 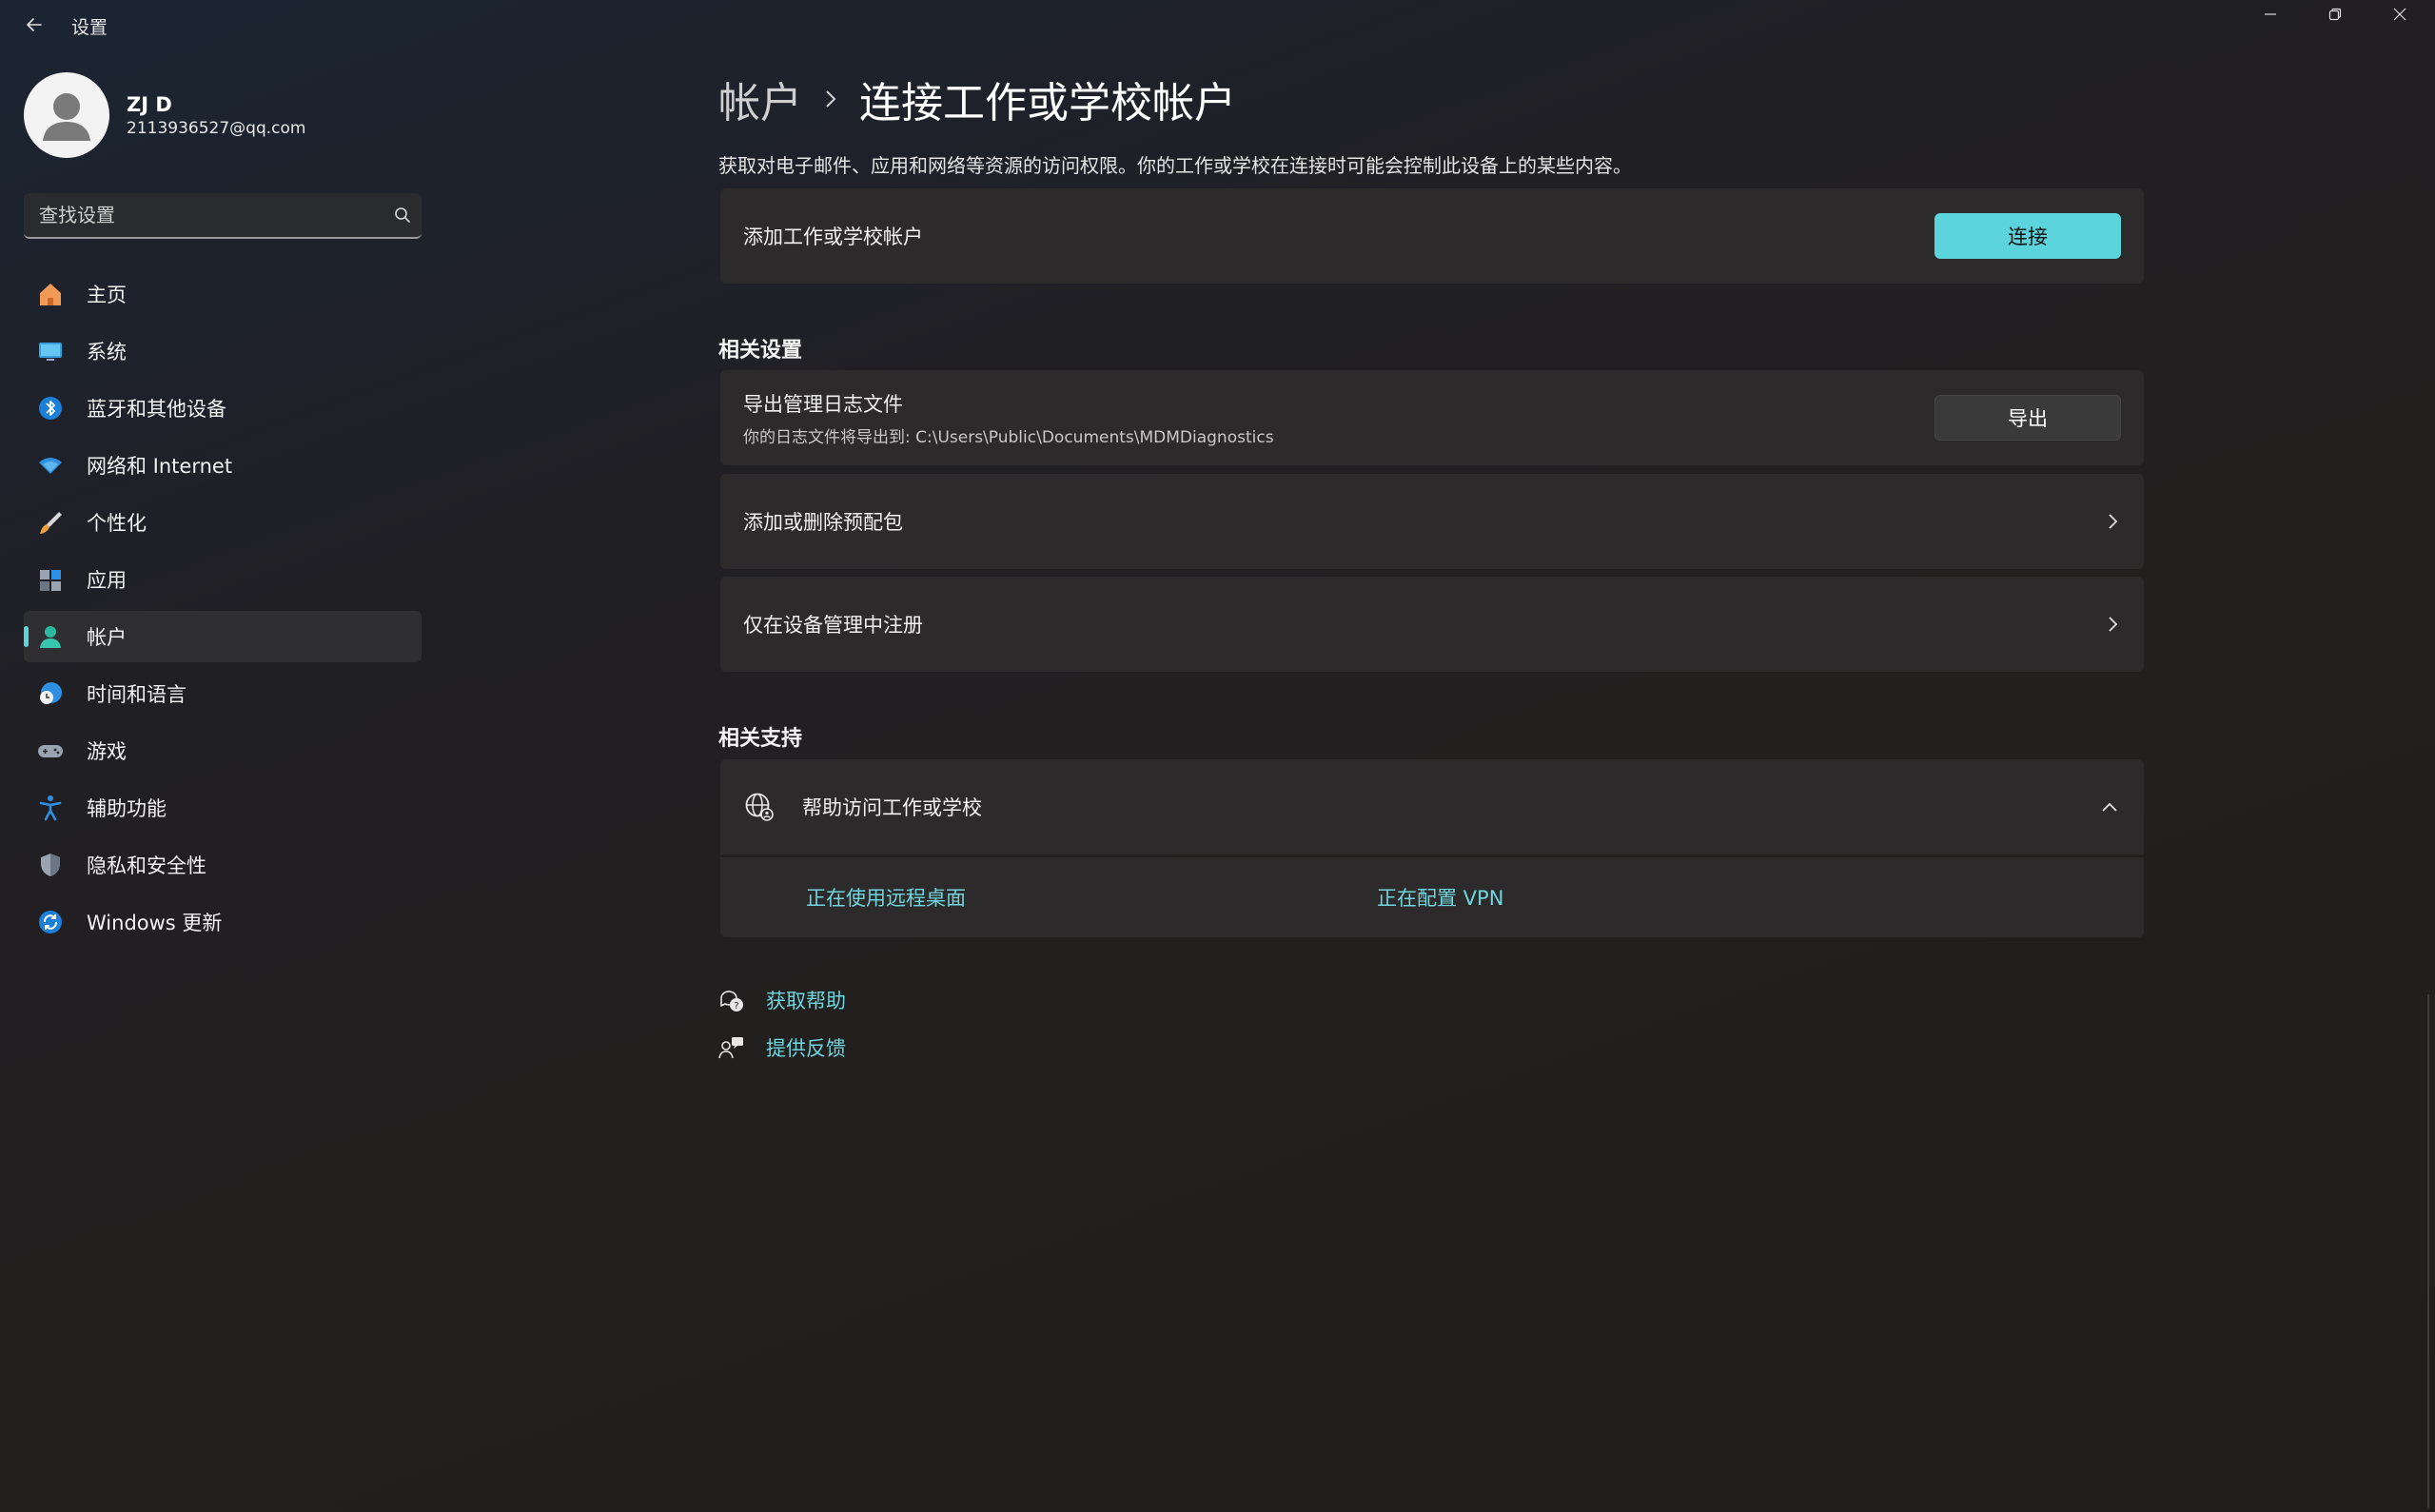 I want to click on sidebar-item-label: 隐私和安全性, so click(x=146, y=865).